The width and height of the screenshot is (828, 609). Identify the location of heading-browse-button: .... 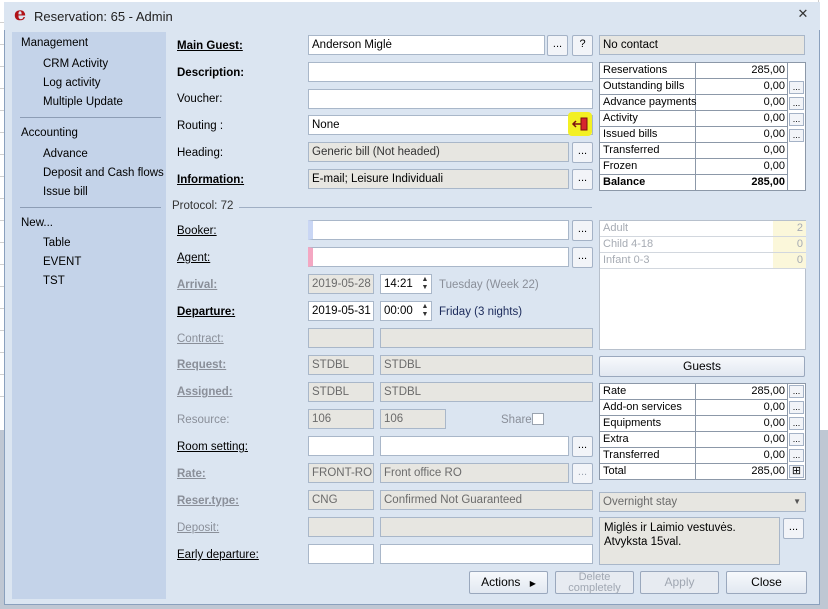
(582, 152).